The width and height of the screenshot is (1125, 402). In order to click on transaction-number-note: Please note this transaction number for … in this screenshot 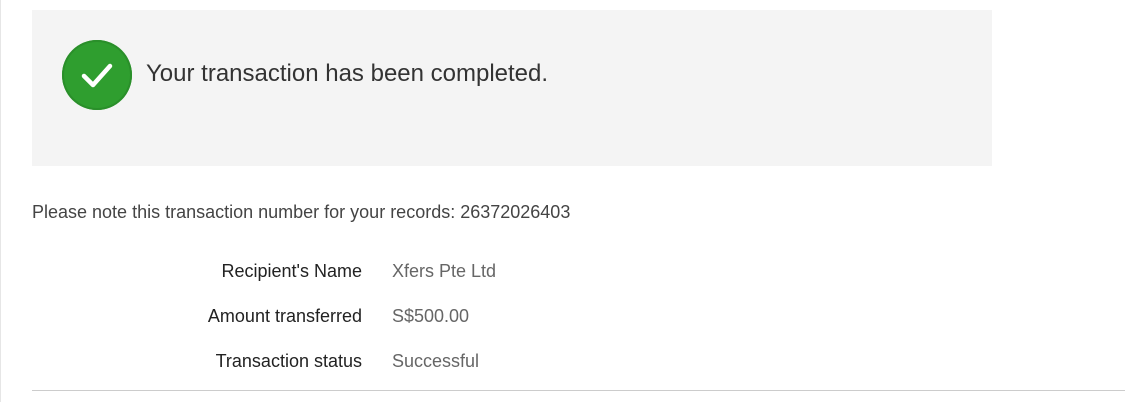, I will do `click(301, 212)`.